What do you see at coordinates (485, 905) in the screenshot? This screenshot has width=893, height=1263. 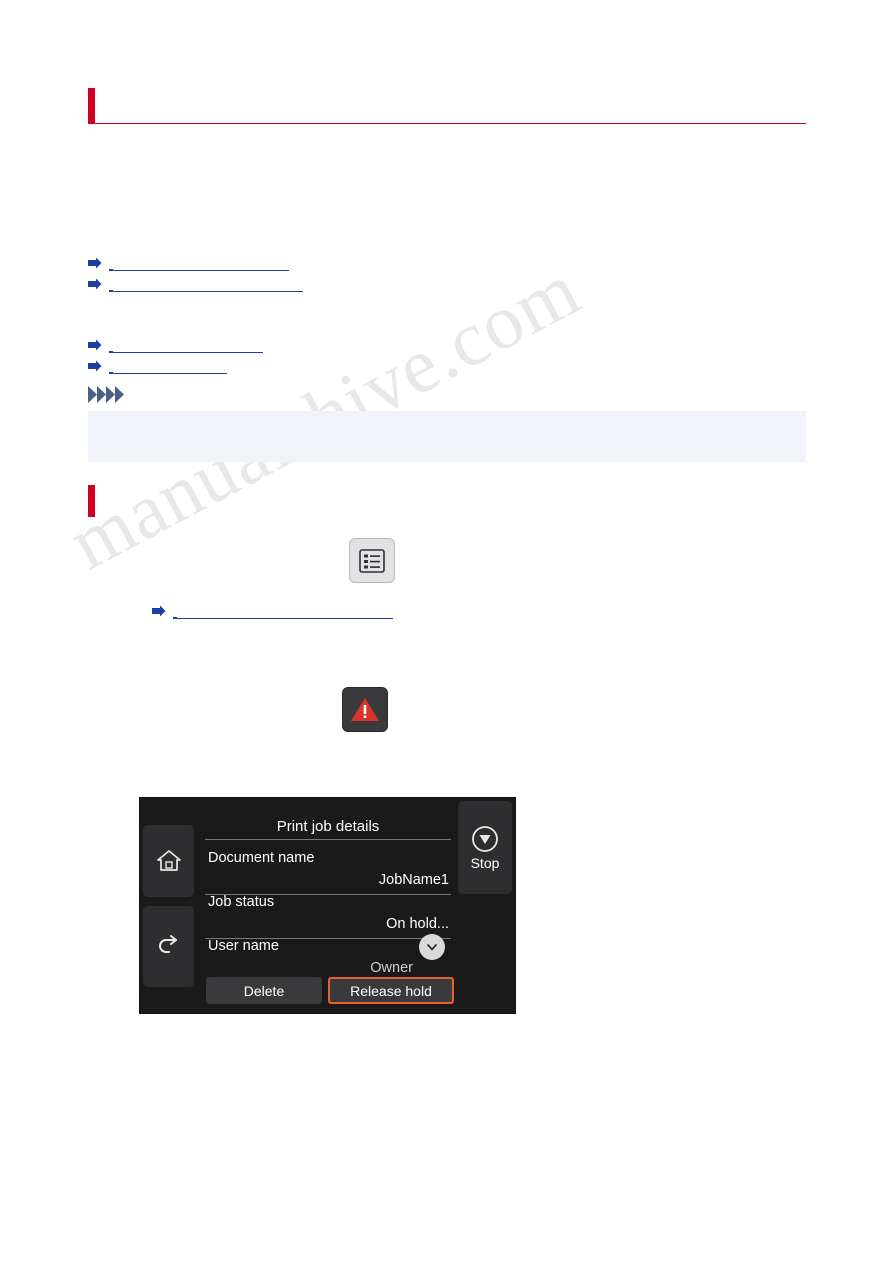 I see `lcd-right-keys: Stop` at bounding box center [485, 905].